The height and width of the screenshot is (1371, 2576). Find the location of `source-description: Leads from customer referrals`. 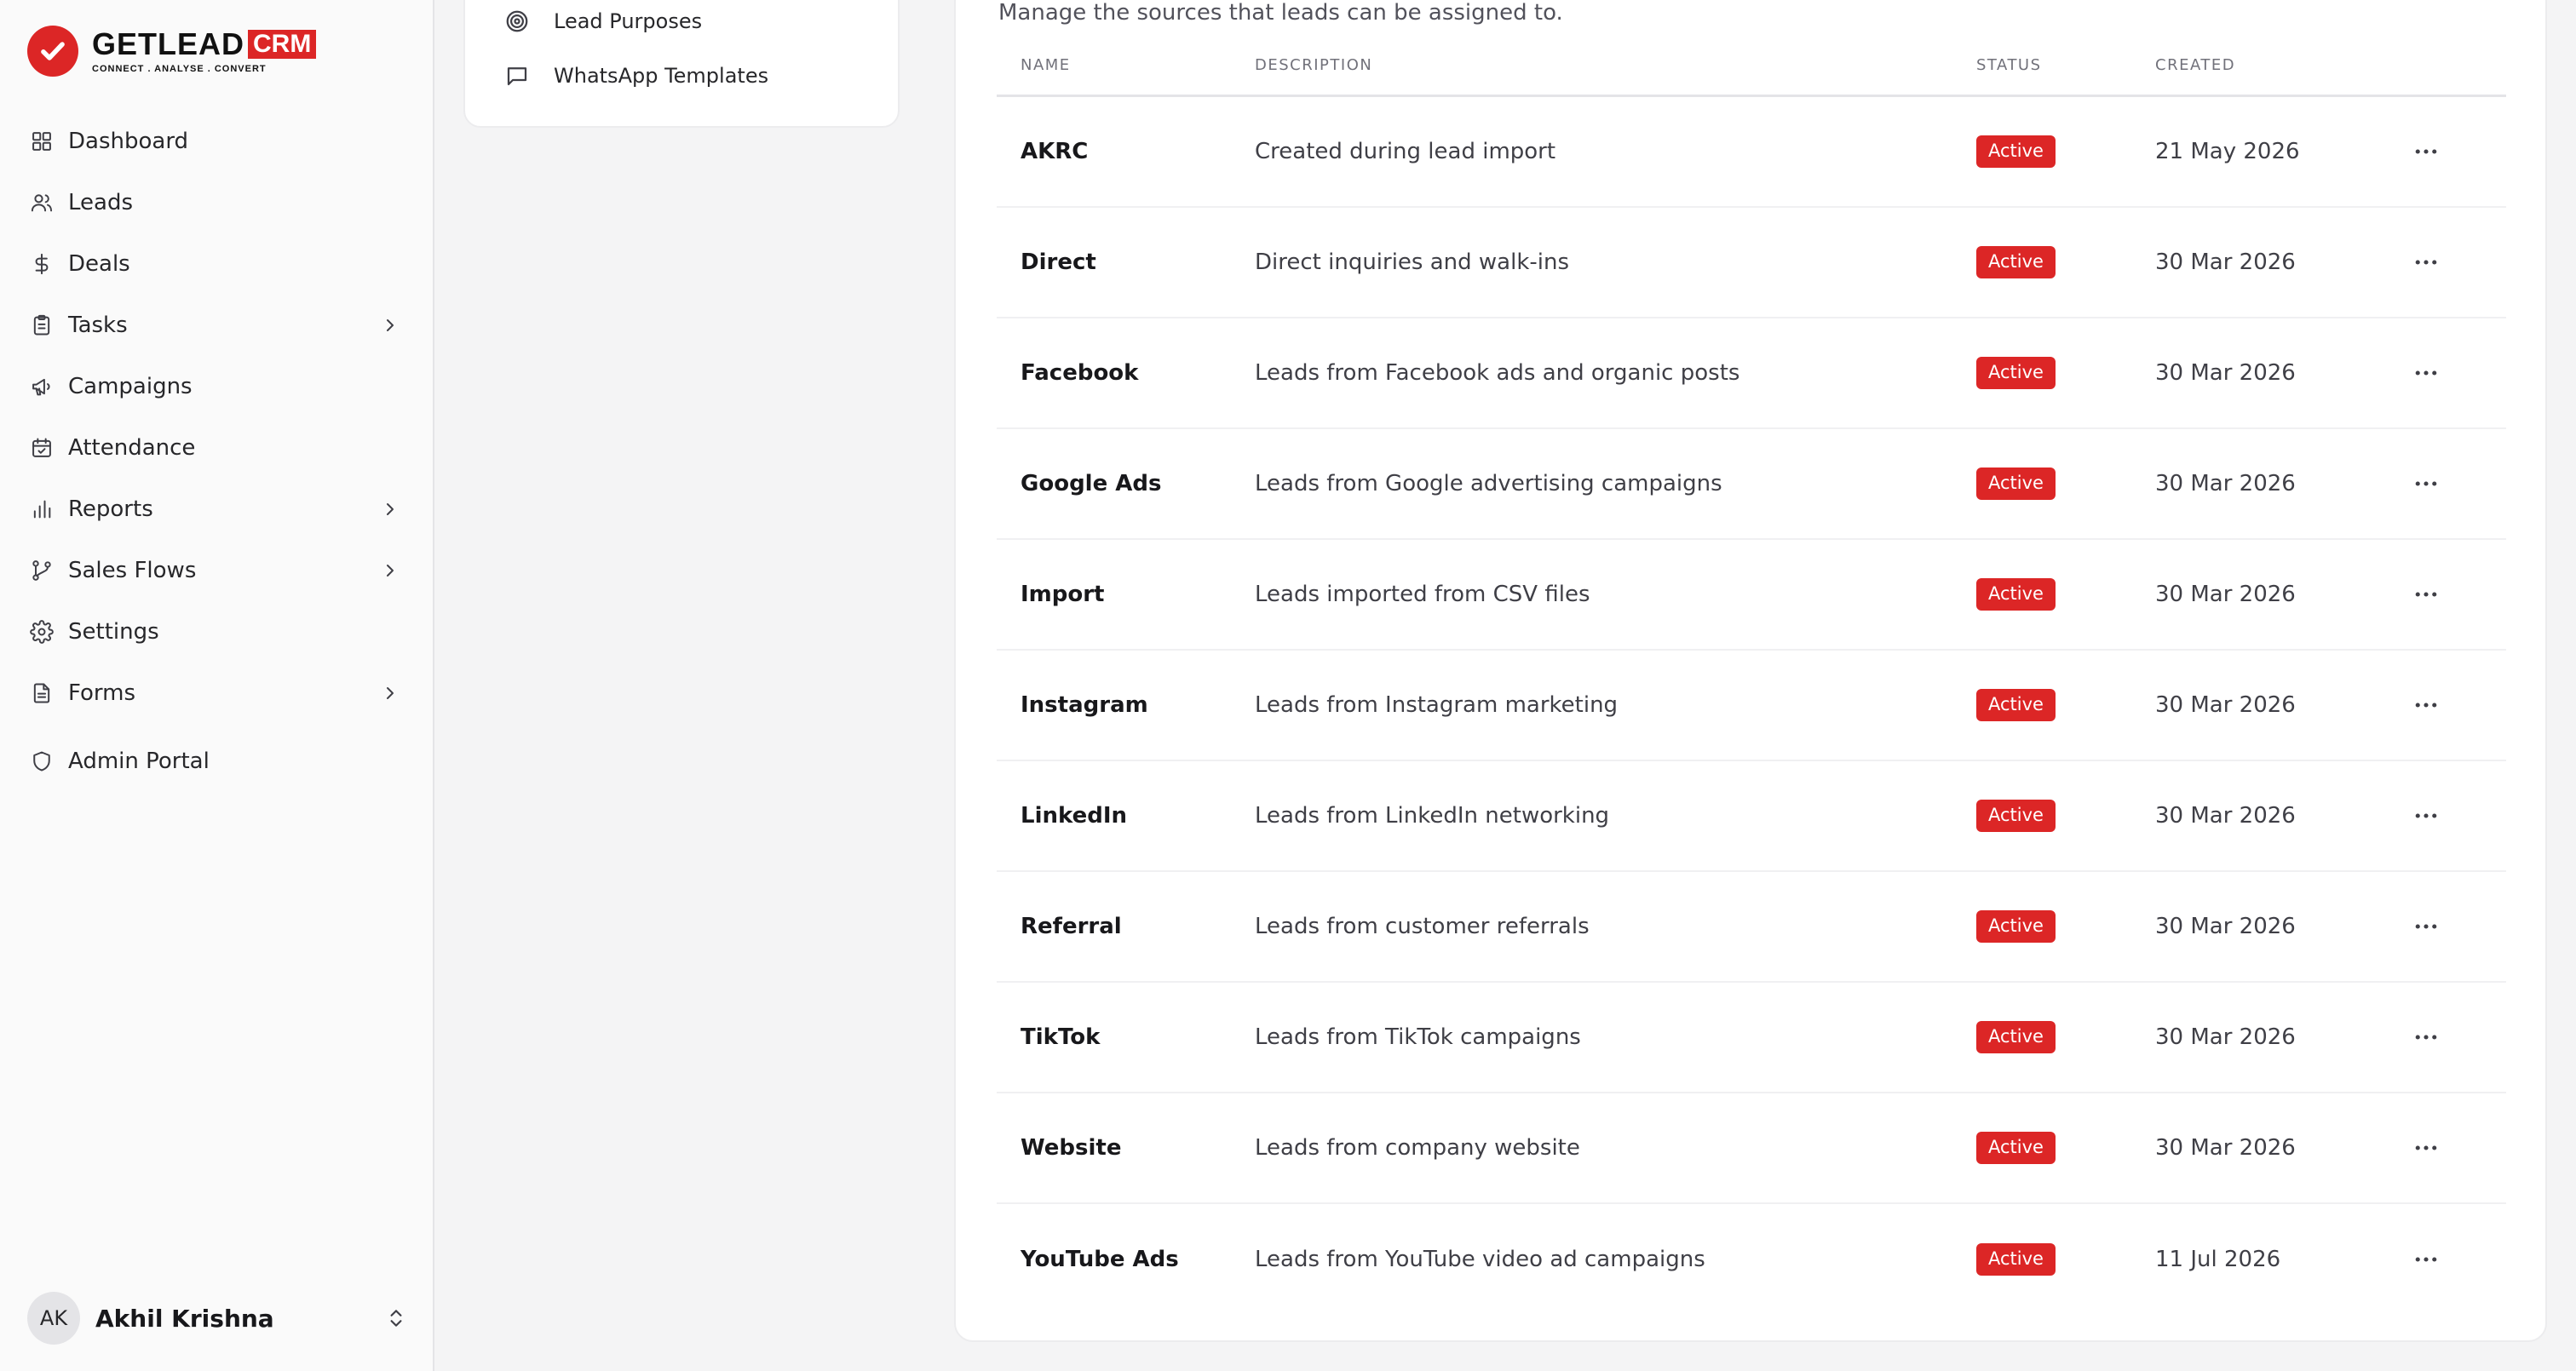

source-description: Leads from customer referrals is located at coordinates (1423, 926).